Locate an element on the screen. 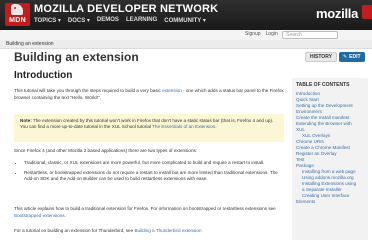  search-input: Search is located at coordinates (310, 35).